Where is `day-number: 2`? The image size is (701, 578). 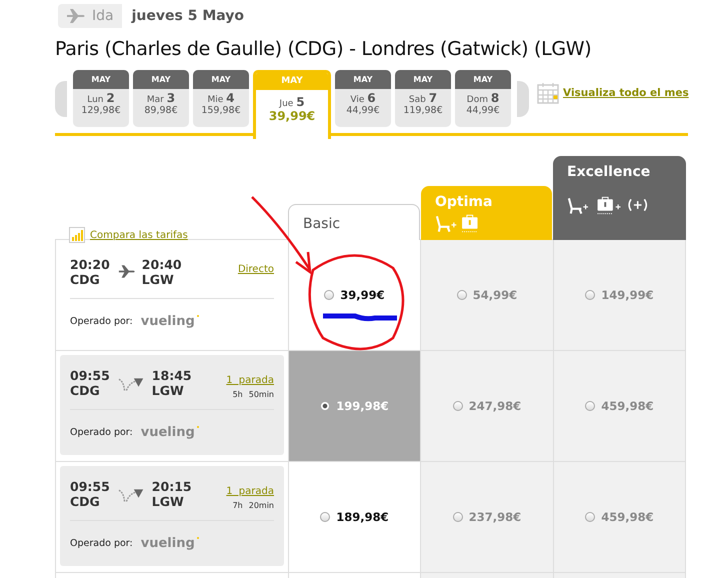
day-number: 2 is located at coordinates (110, 98).